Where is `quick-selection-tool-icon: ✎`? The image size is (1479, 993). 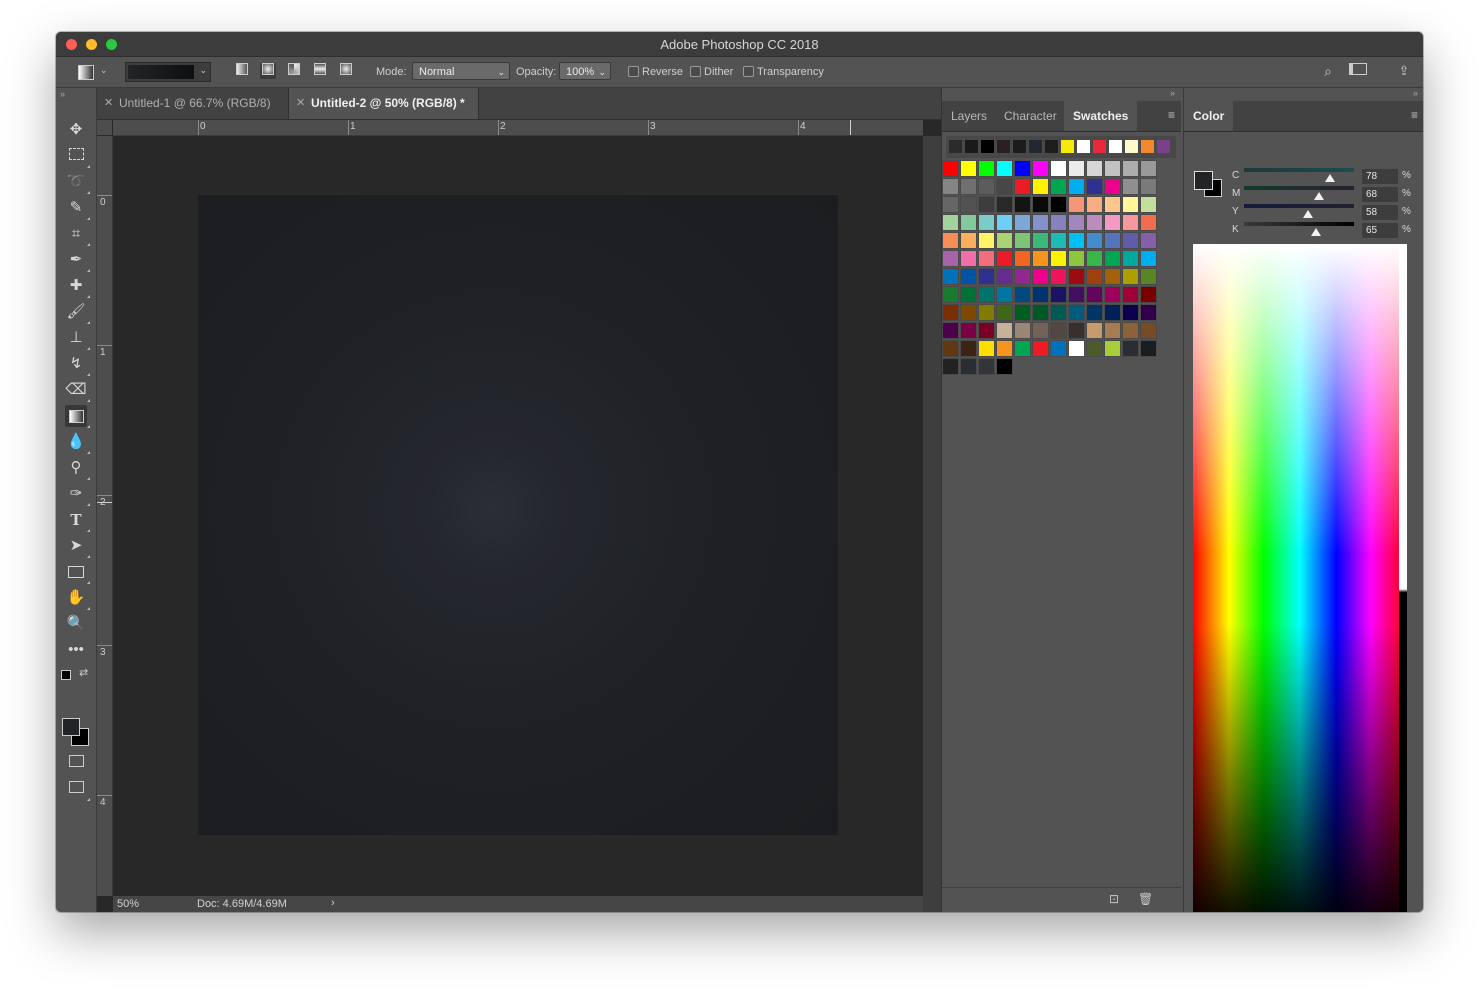
quick-selection-tool-icon: ✎ is located at coordinates (77, 208).